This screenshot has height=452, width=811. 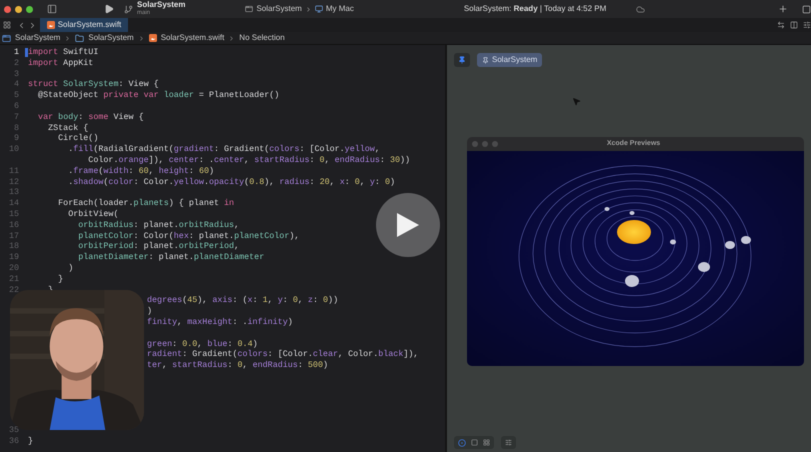 I want to click on close-button, so click(x=7, y=9).